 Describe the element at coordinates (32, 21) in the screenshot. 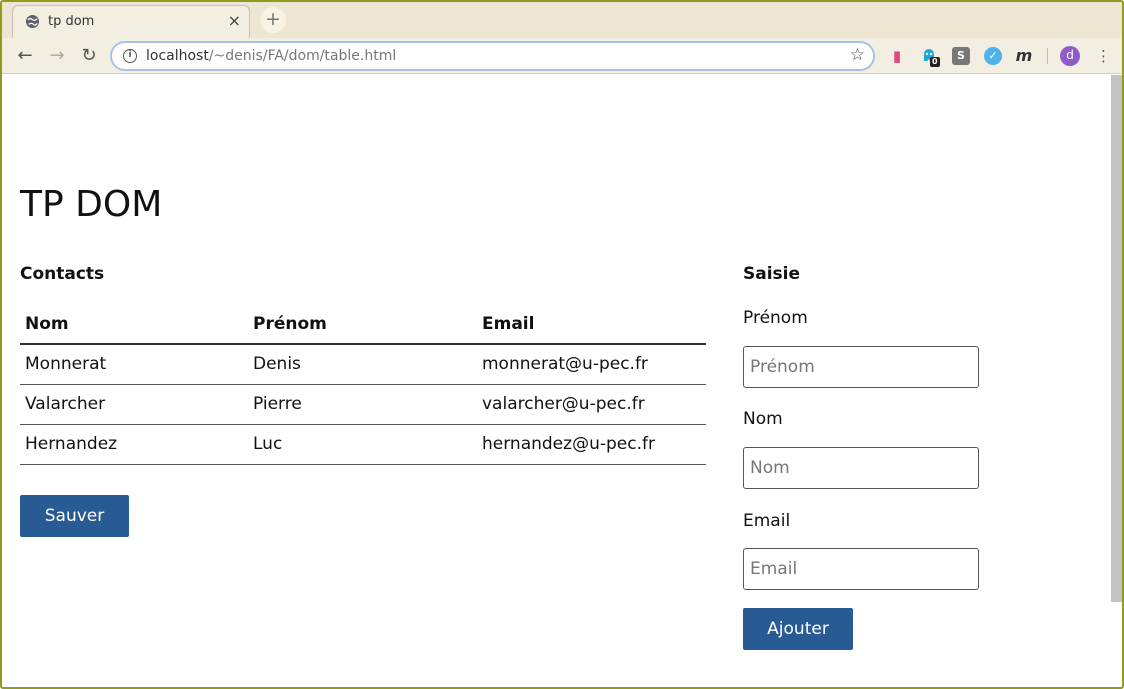

I see `globe-icon` at that location.